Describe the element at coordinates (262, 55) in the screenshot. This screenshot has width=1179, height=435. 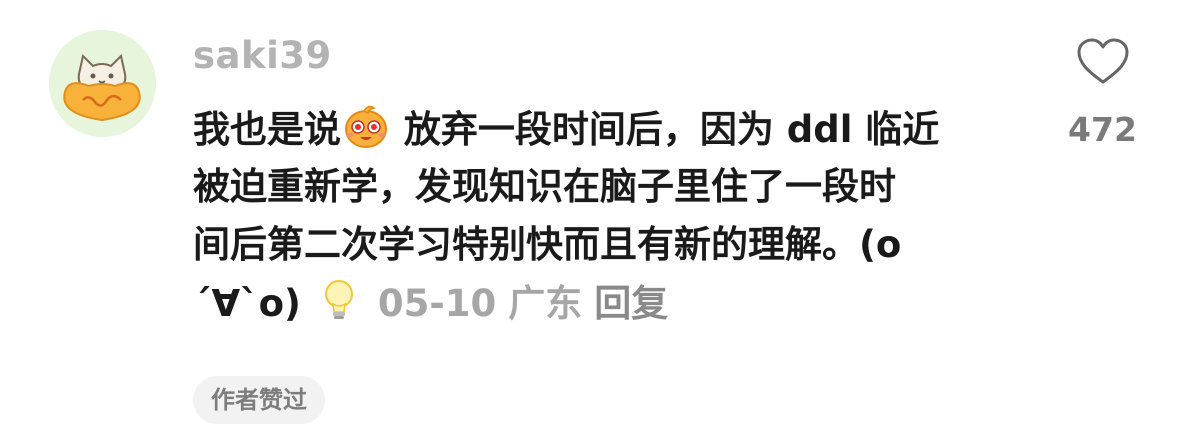
I see `username: saki39` at that location.